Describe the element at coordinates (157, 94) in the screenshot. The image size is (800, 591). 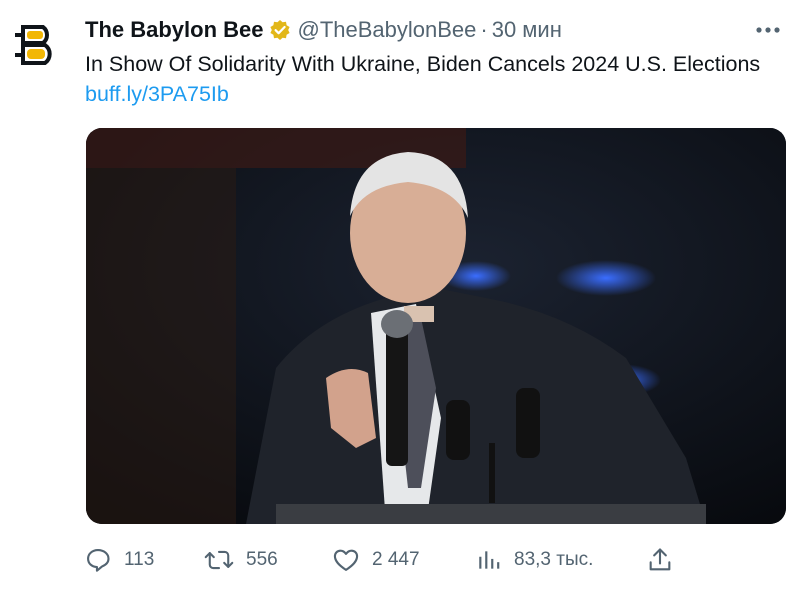
I see `tweet-link: buff.ly/3PA75Ib` at that location.